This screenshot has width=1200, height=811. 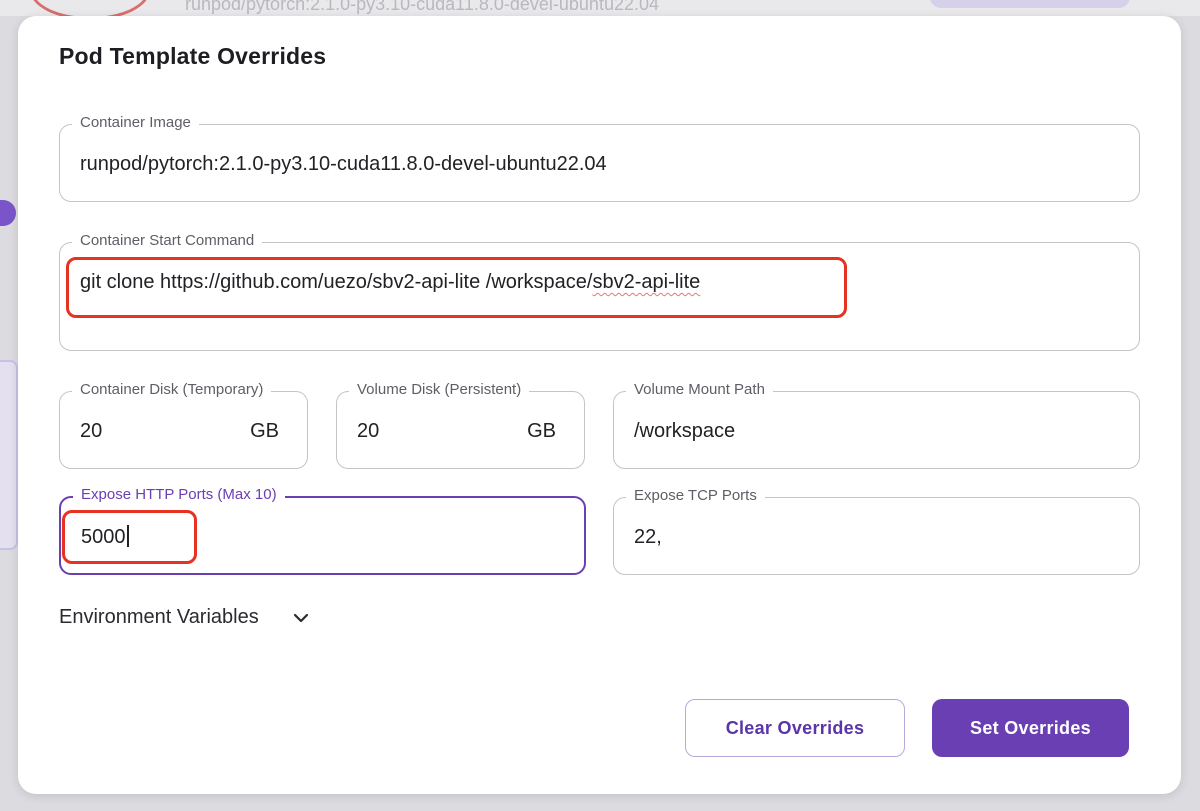 I want to click on container-start-command-label: Container Start Command, so click(x=167, y=240).